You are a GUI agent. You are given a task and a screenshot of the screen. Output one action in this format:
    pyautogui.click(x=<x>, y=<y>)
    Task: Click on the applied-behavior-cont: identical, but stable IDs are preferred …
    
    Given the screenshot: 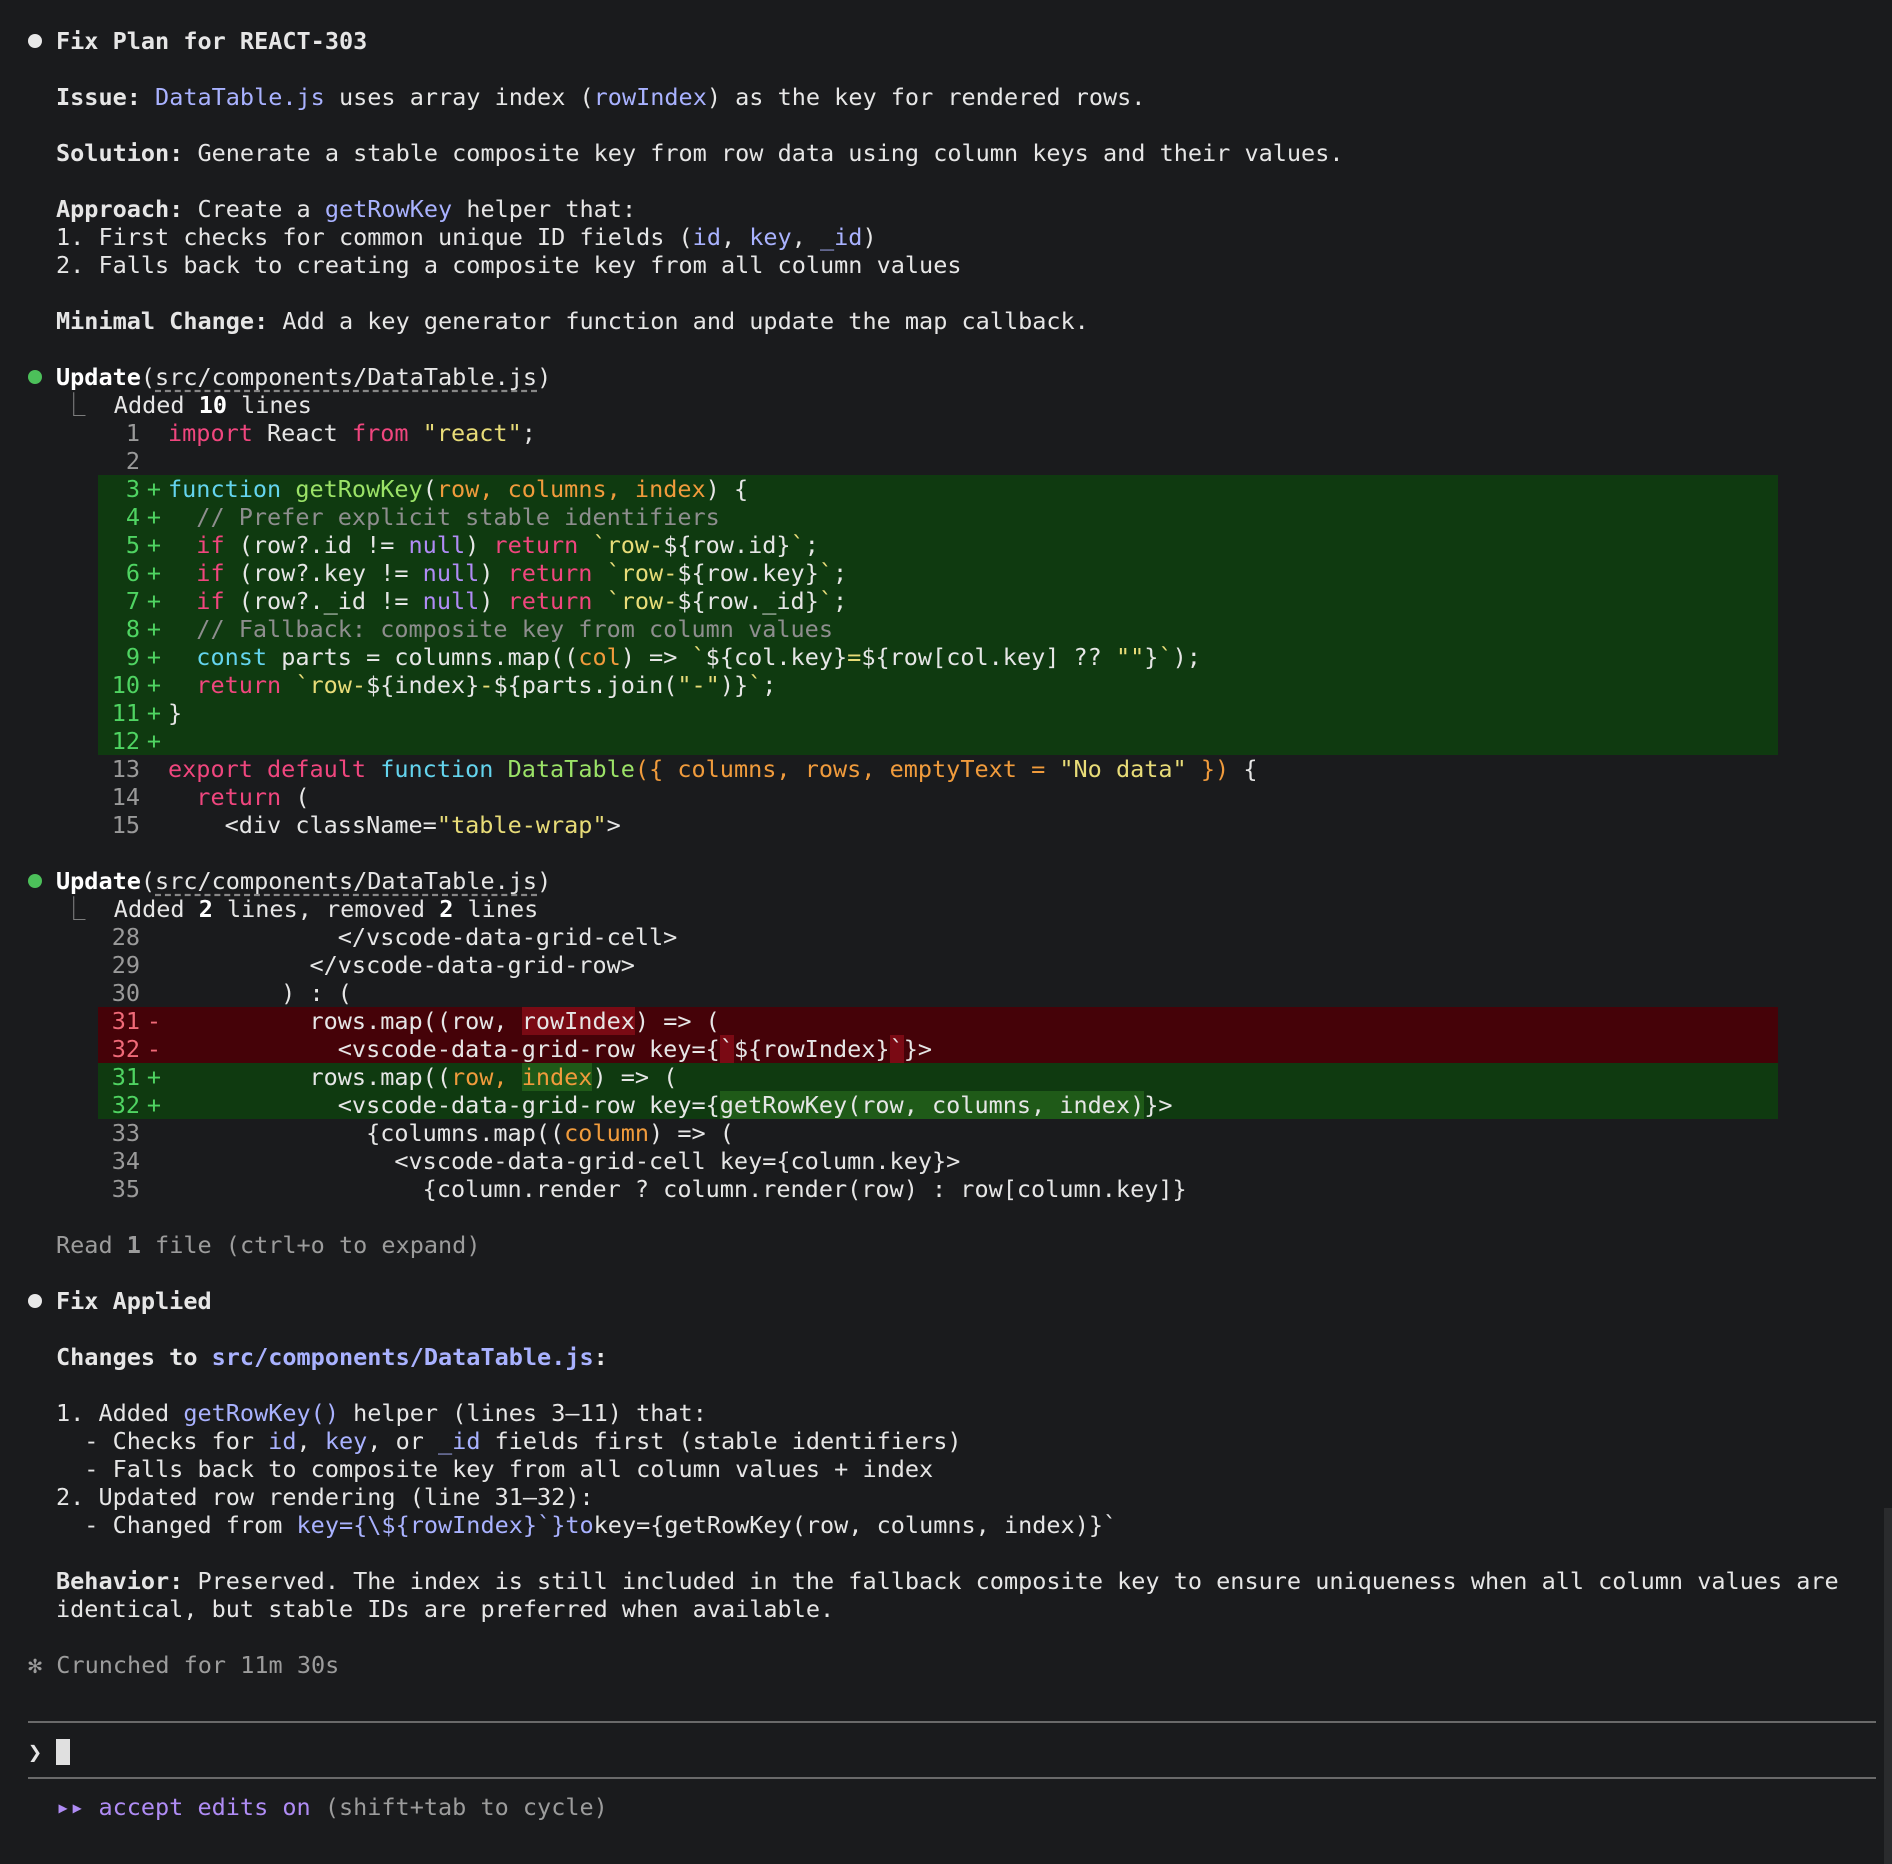 What is the action you would take?
    pyautogui.click(x=445, y=1609)
    